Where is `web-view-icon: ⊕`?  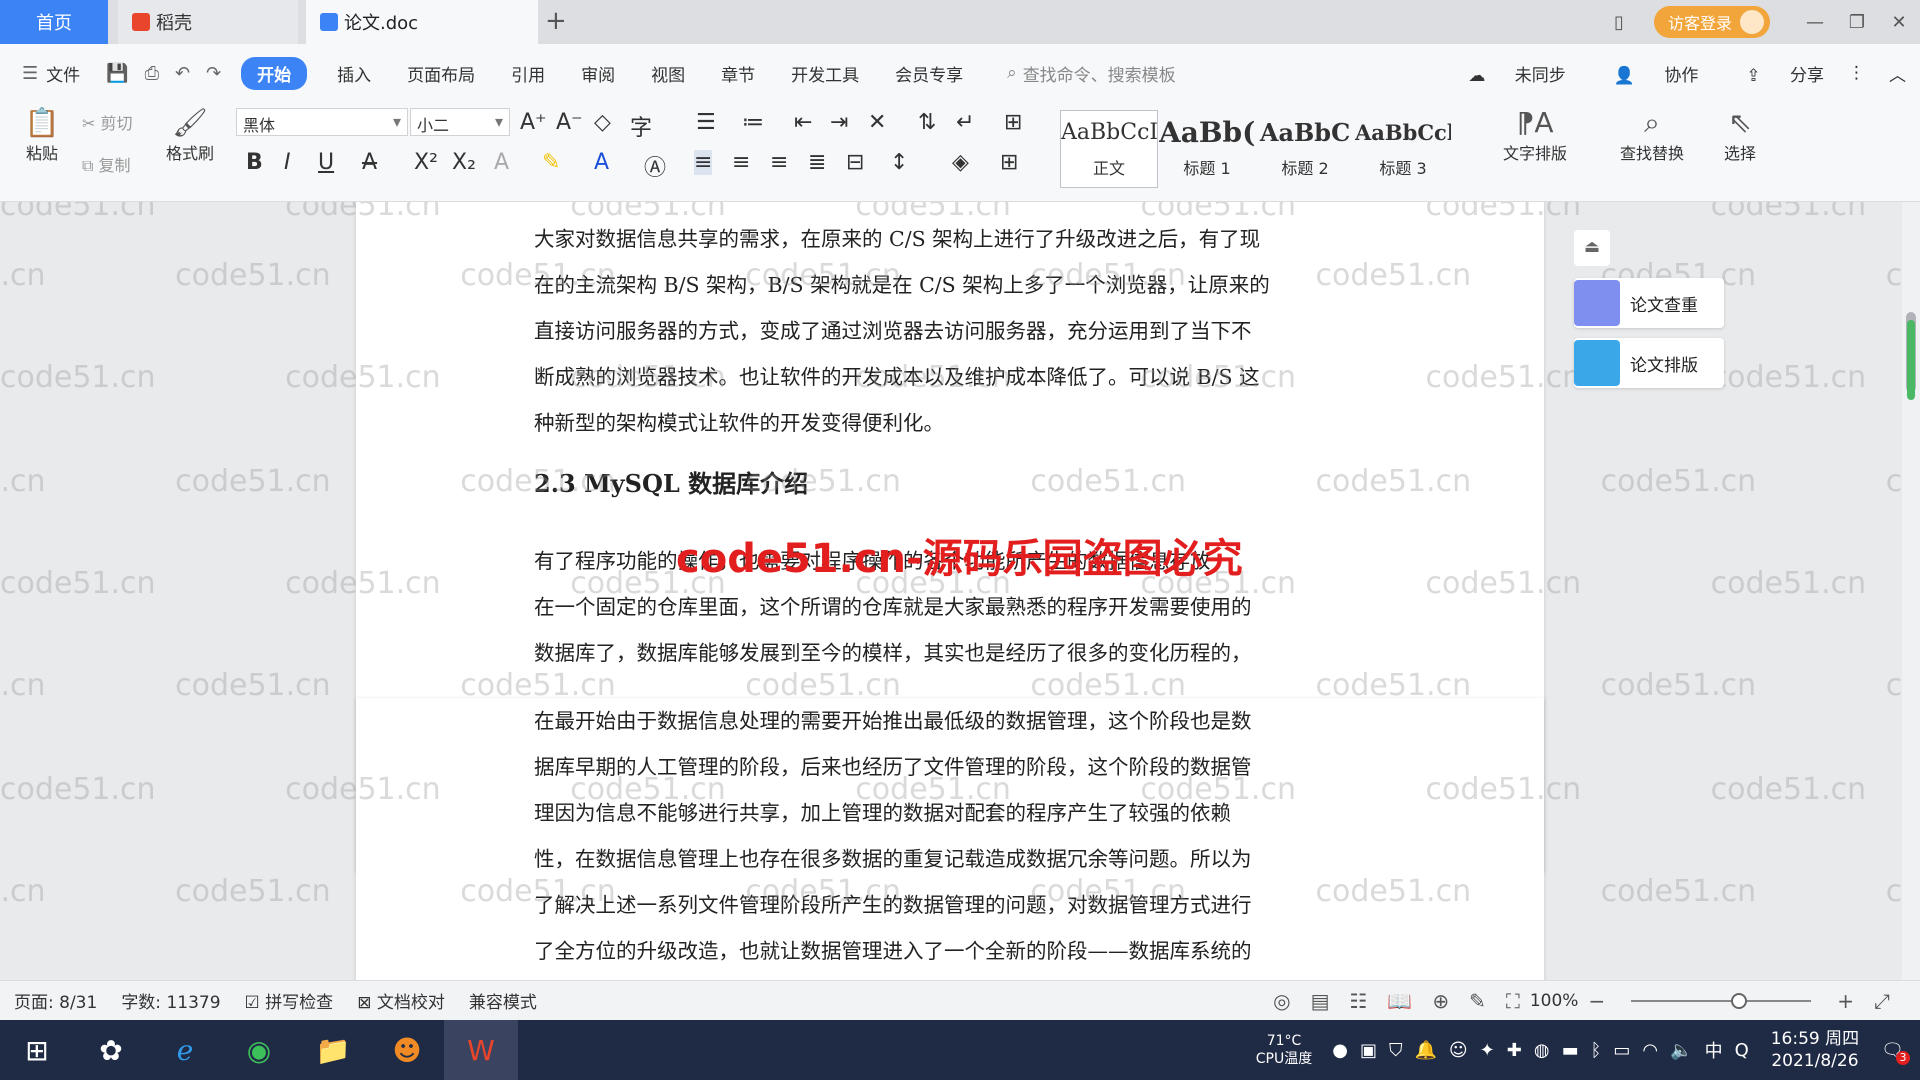
web-view-icon: ⊕ is located at coordinates (1440, 1001).